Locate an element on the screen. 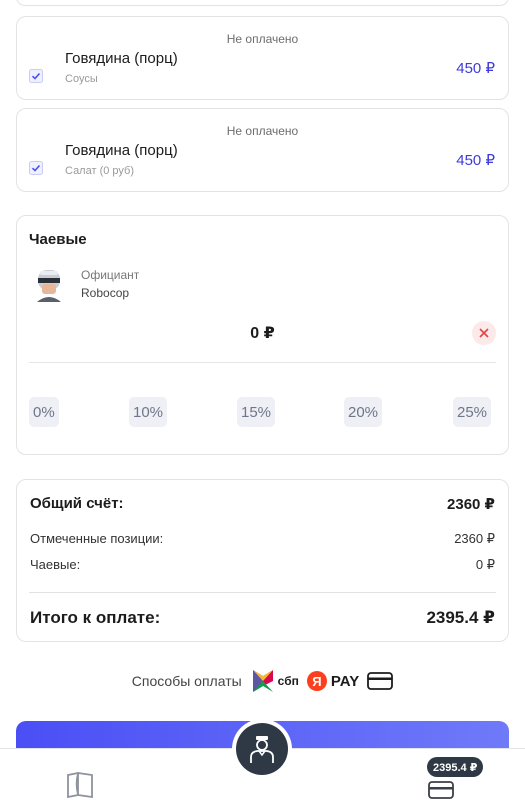 This screenshot has height=812, width=525. sbp-logo: сбп is located at coordinates (275, 681).